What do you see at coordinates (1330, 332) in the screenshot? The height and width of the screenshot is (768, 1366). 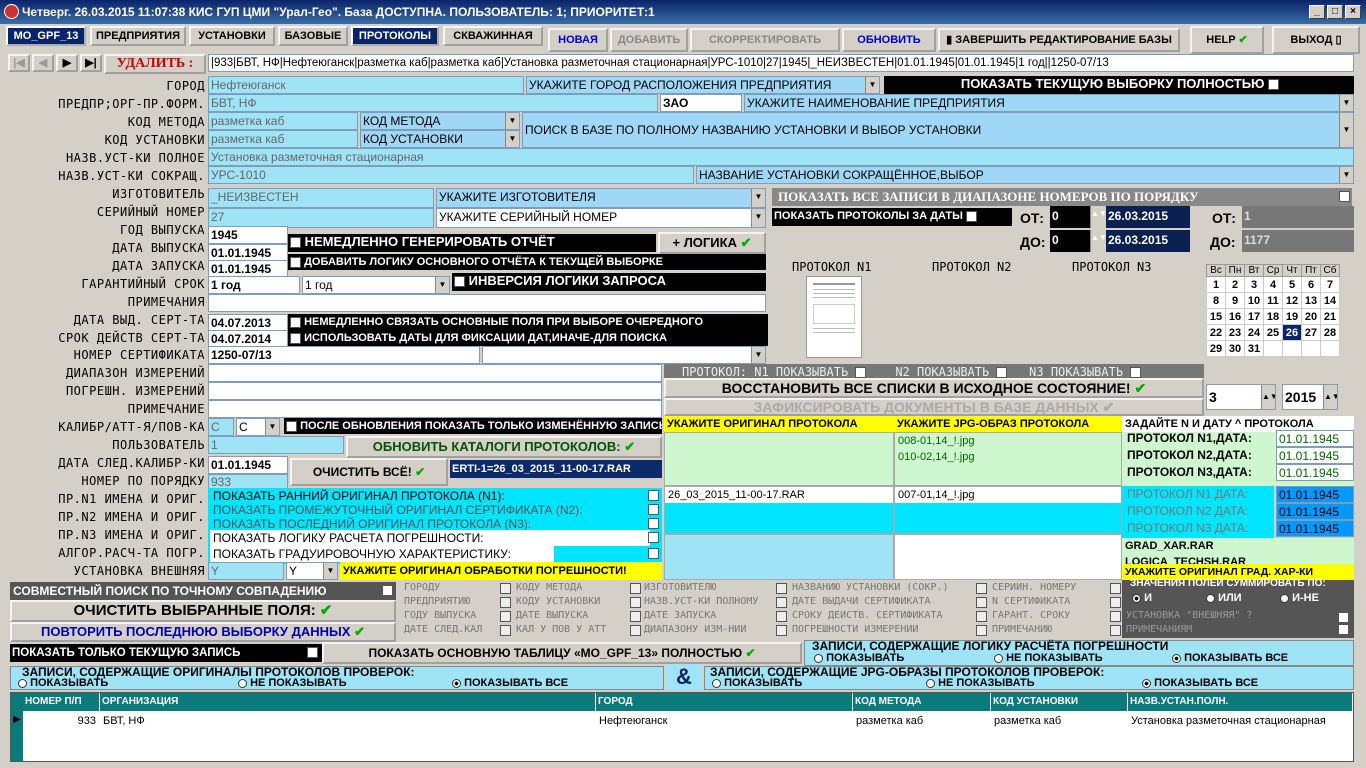 I see `calendar-day: 28` at bounding box center [1330, 332].